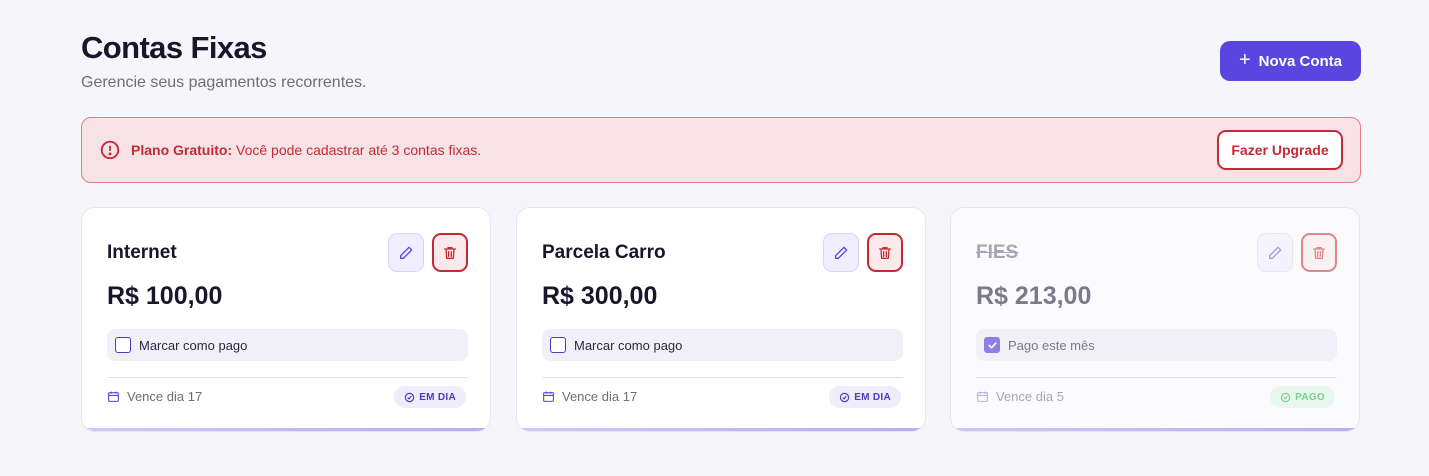 The image size is (1429, 476). I want to click on check-label: Pago este mês, so click(1051, 345).